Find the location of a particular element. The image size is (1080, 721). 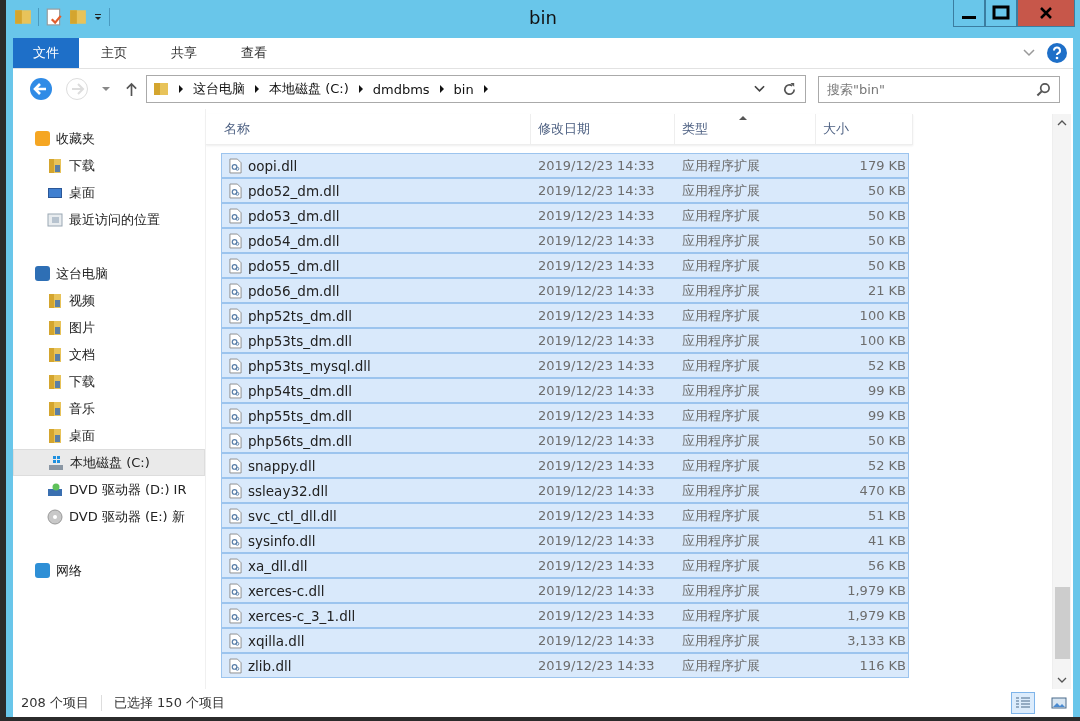

scroll-down-icon is located at coordinates (1062, 680).